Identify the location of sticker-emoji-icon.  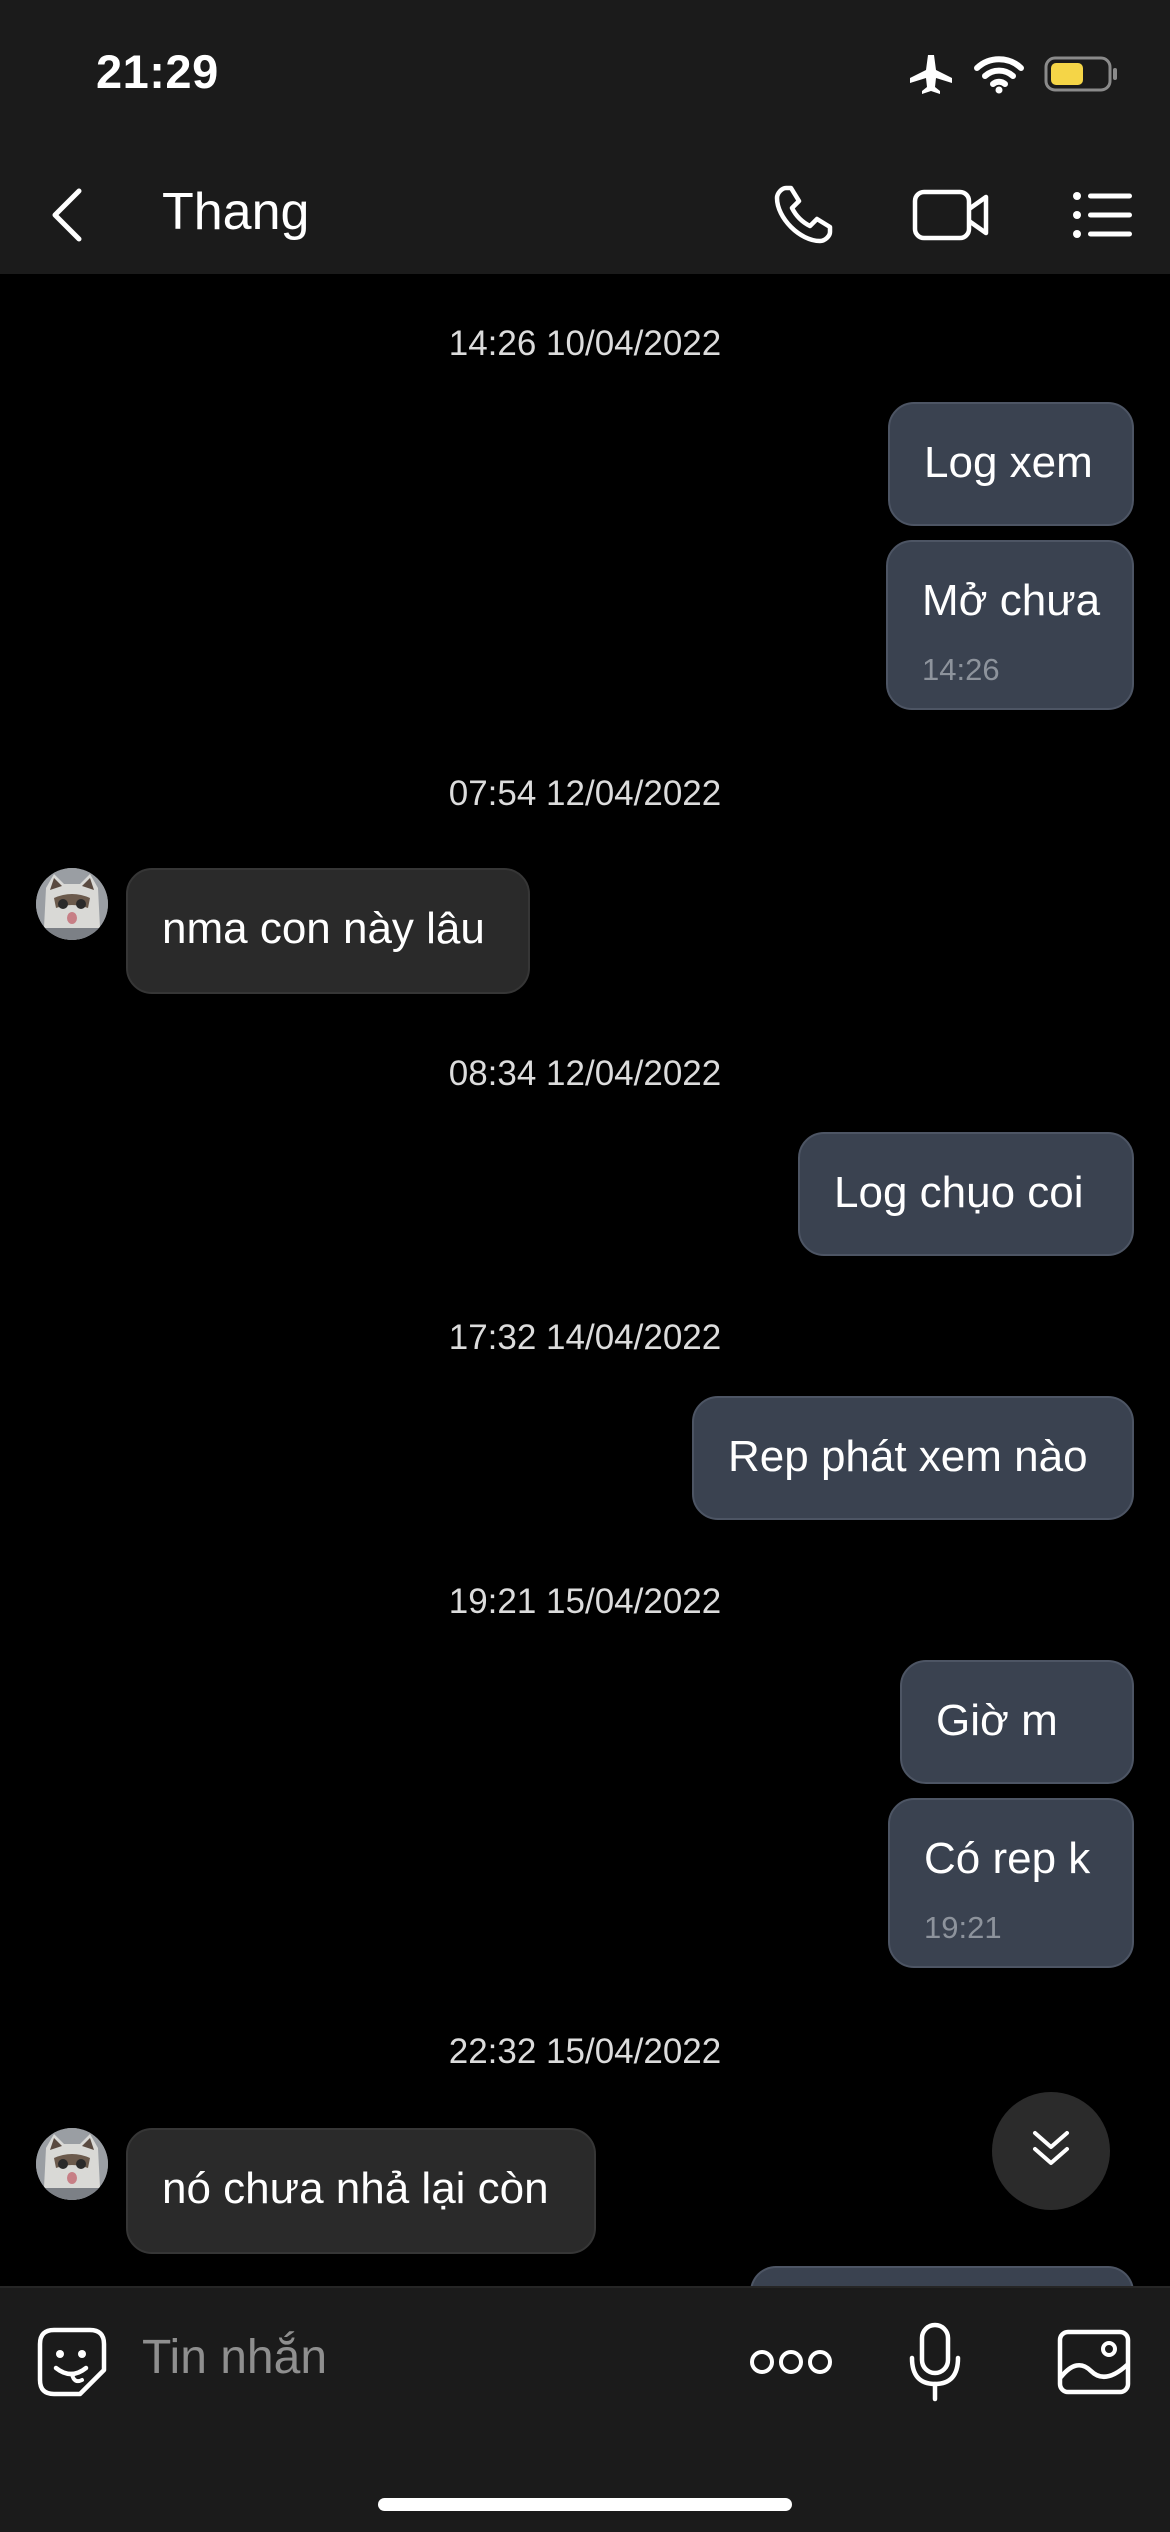
(72, 2364).